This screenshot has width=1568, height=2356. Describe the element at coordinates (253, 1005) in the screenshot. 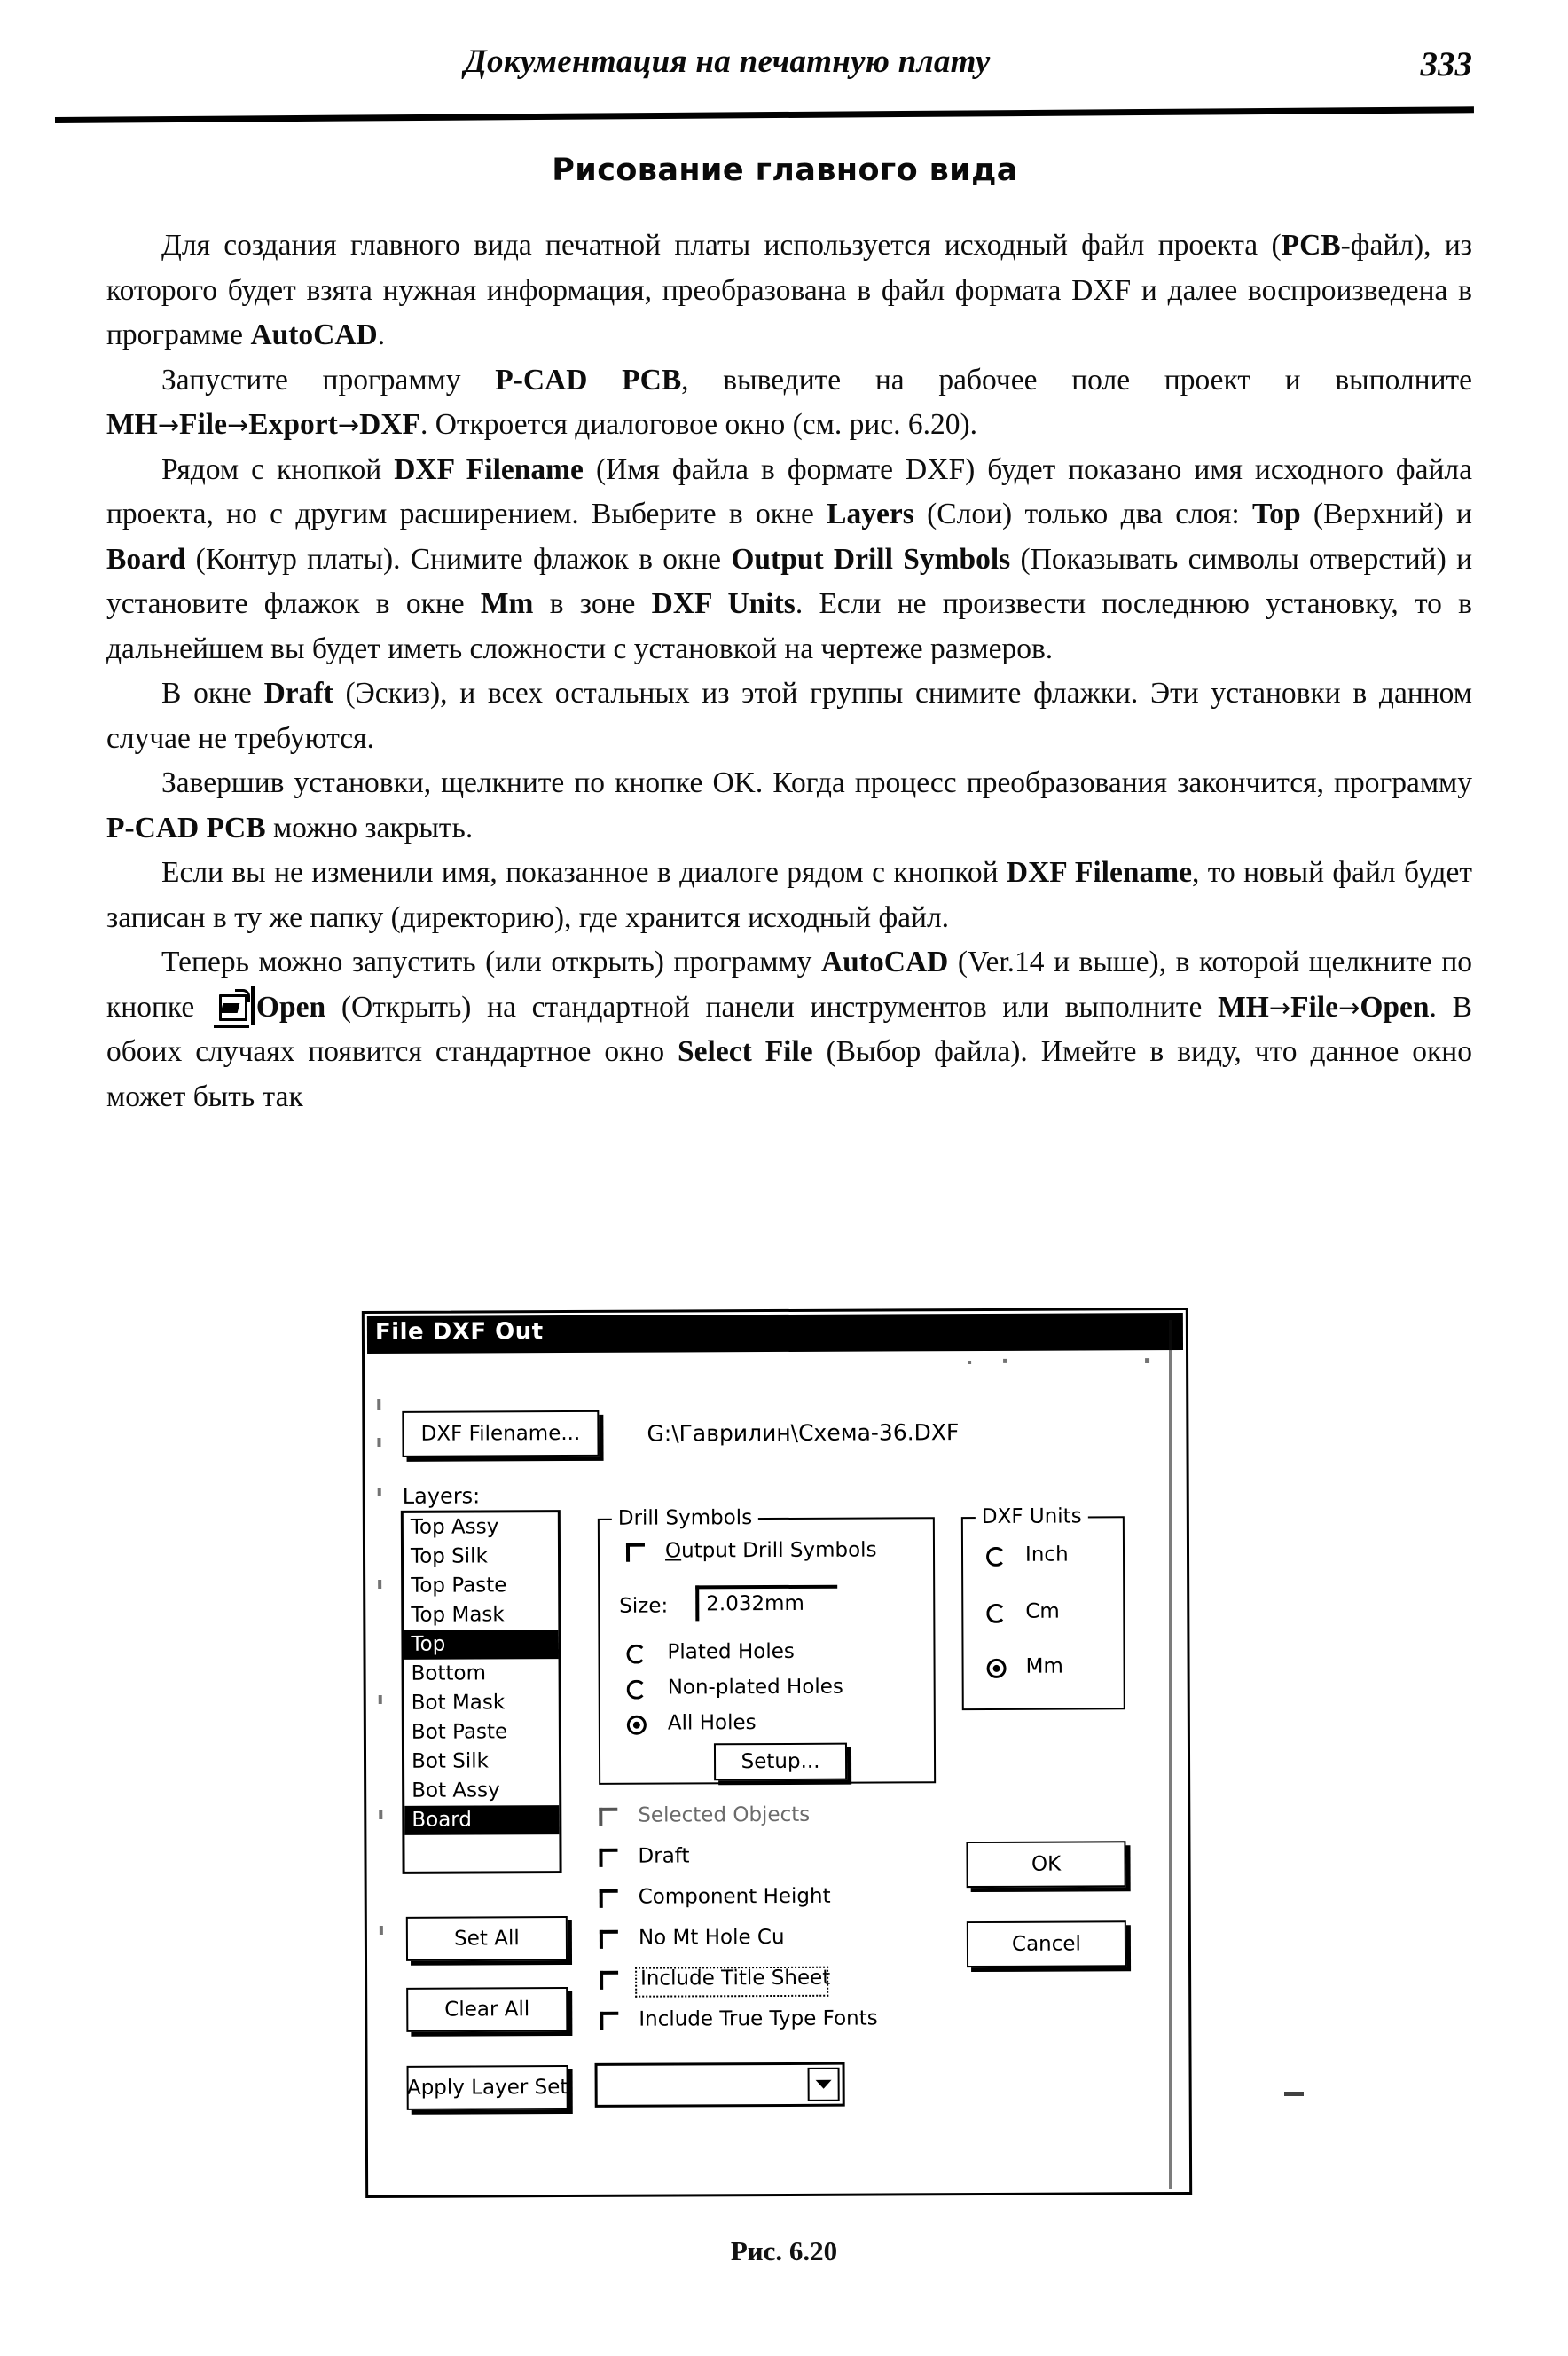

I see `open-folder-icon-edge-right` at that location.